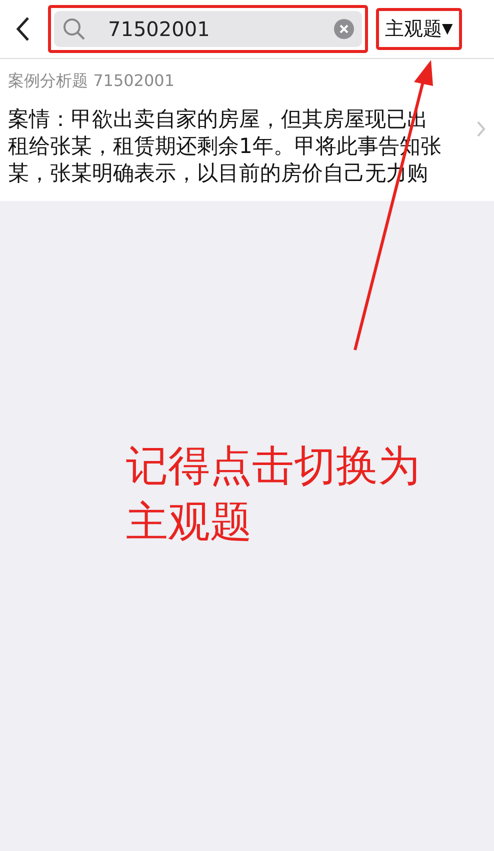 This screenshot has height=851, width=494. Describe the element at coordinates (74, 29) in the screenshot. I see `search-icon` at that location.